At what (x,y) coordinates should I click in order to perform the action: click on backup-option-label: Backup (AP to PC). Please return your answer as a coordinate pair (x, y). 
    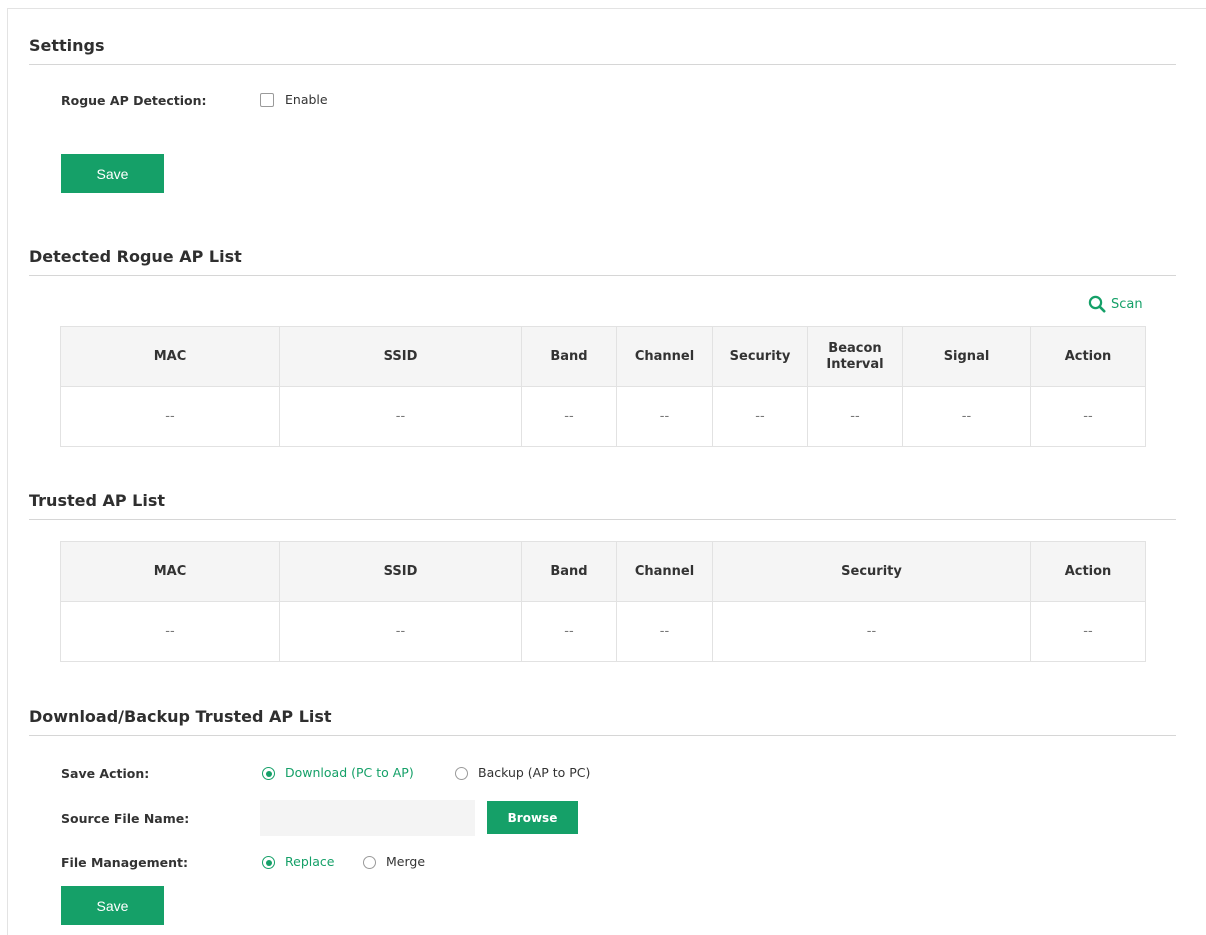
    Looking at the image, I should click on (534, 772).